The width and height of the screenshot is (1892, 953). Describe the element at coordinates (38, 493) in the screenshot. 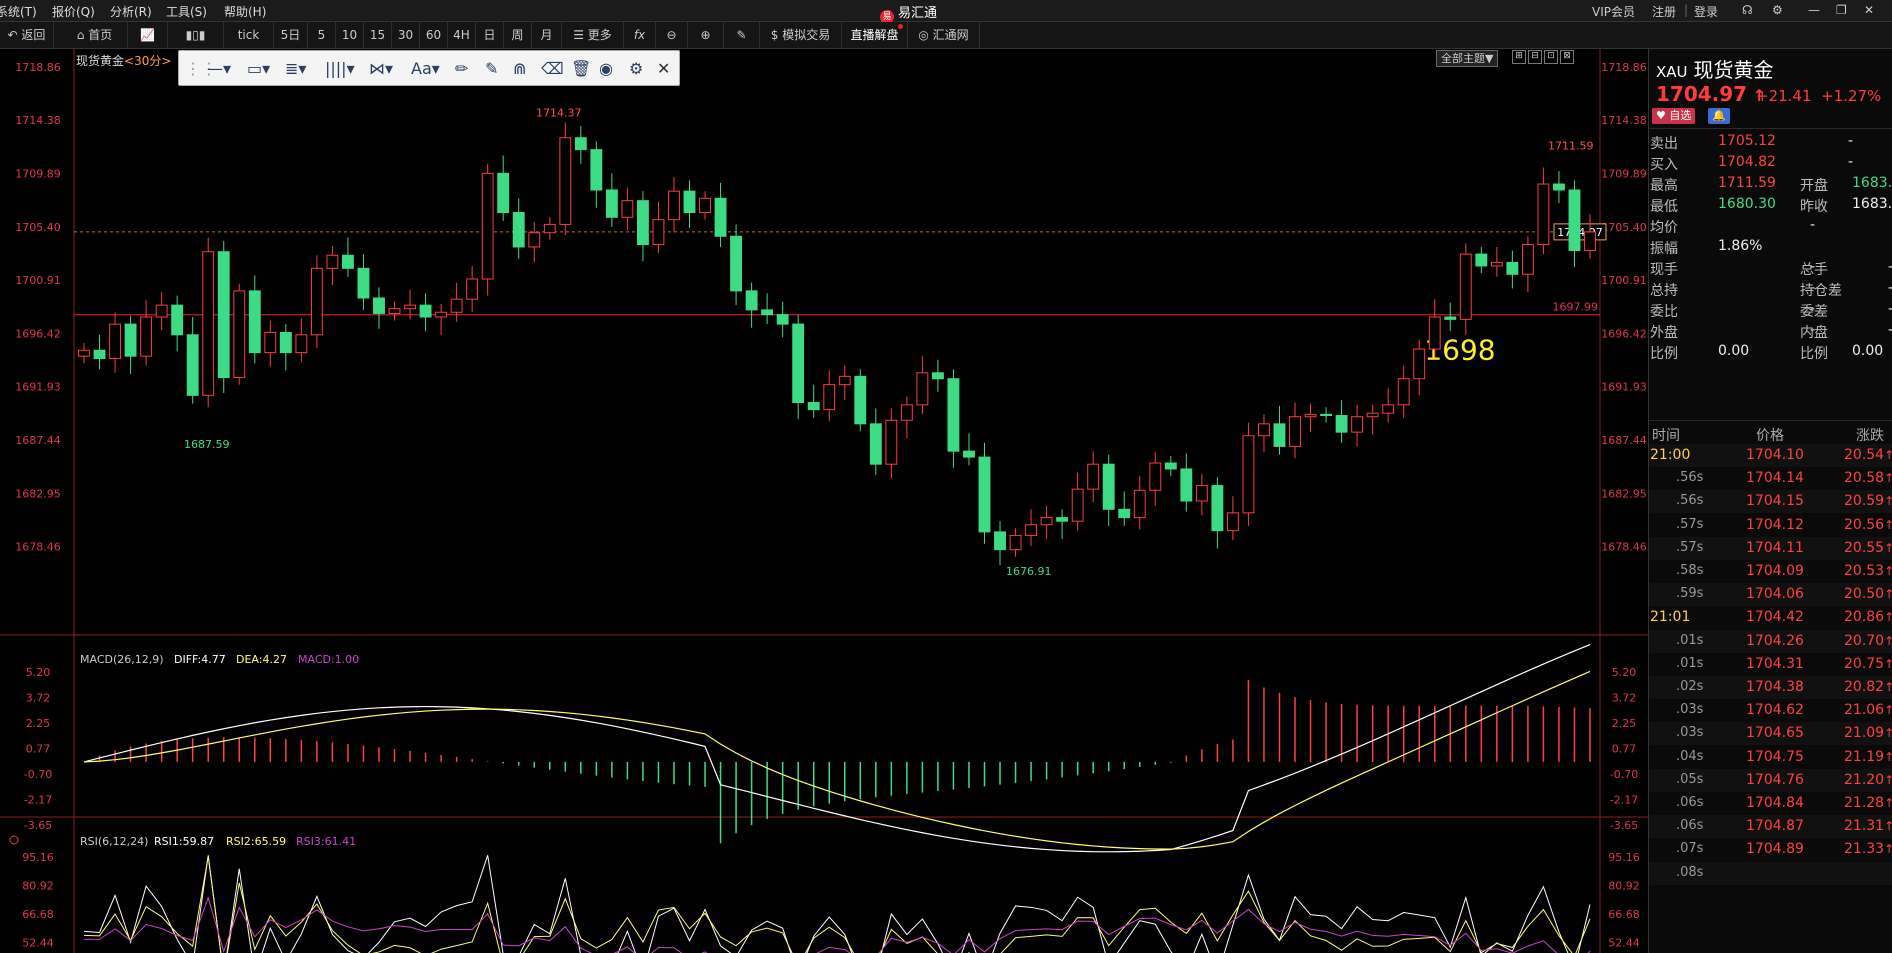

I see `price-axis-left-label: 1682.95` at that location.